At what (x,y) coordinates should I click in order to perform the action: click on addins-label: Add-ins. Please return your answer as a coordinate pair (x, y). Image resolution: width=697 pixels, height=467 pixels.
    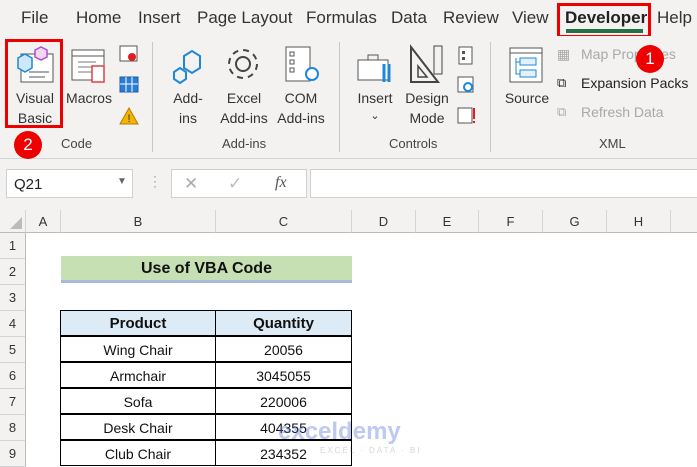
    Looking at the image, I should click on (188, 108).